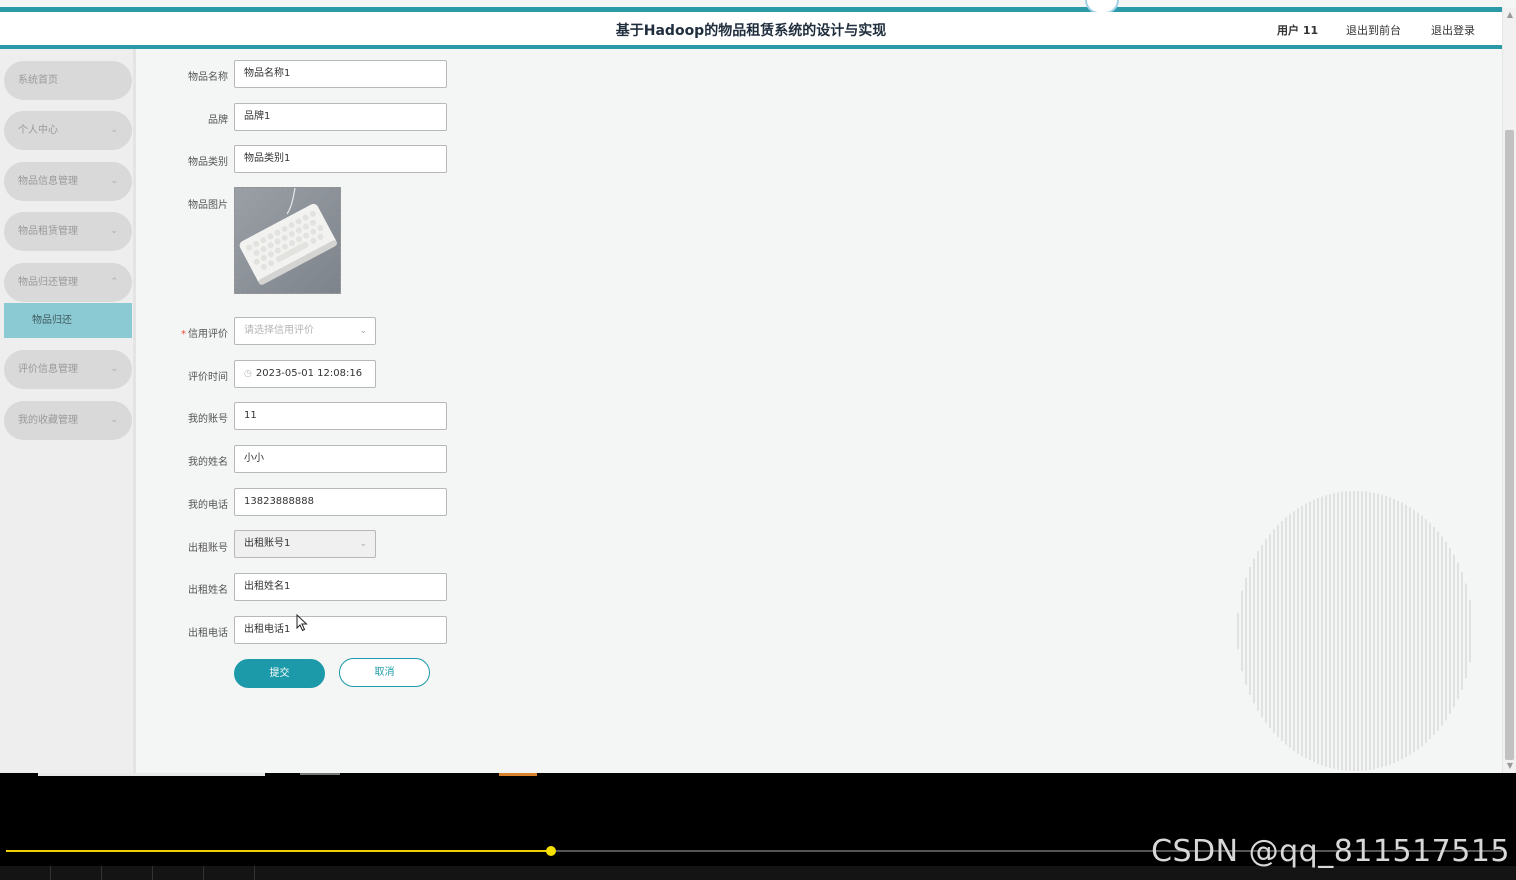  Describe the element at coordinates (1330, 851) in the screenshot. I see `csdn-watermark: CSDN @qq_811517515` at that location.